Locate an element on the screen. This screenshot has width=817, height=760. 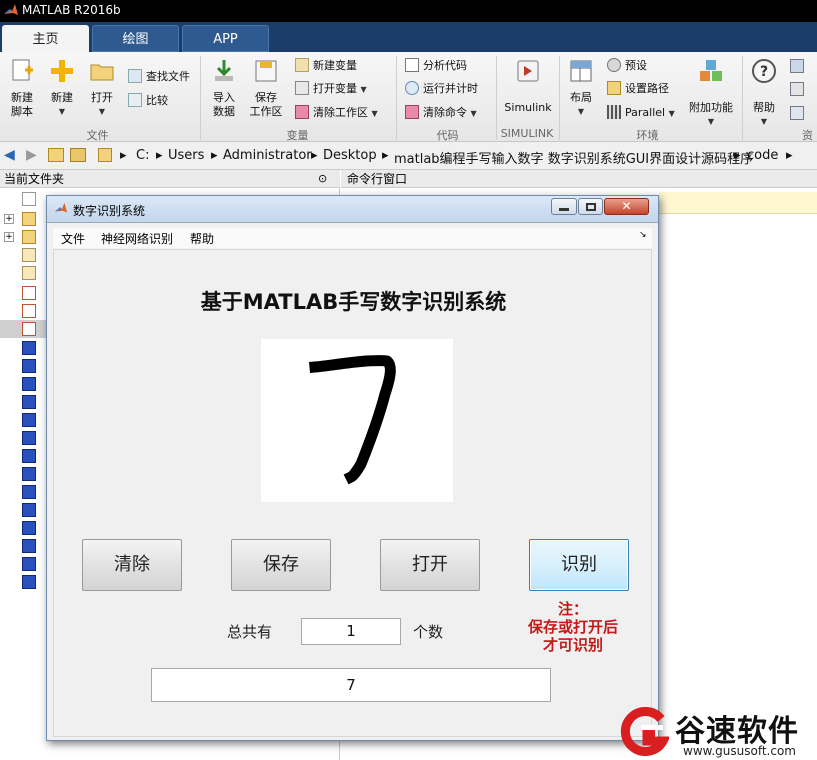
group-label-file: 文件 is located at coordinates (97, 135).